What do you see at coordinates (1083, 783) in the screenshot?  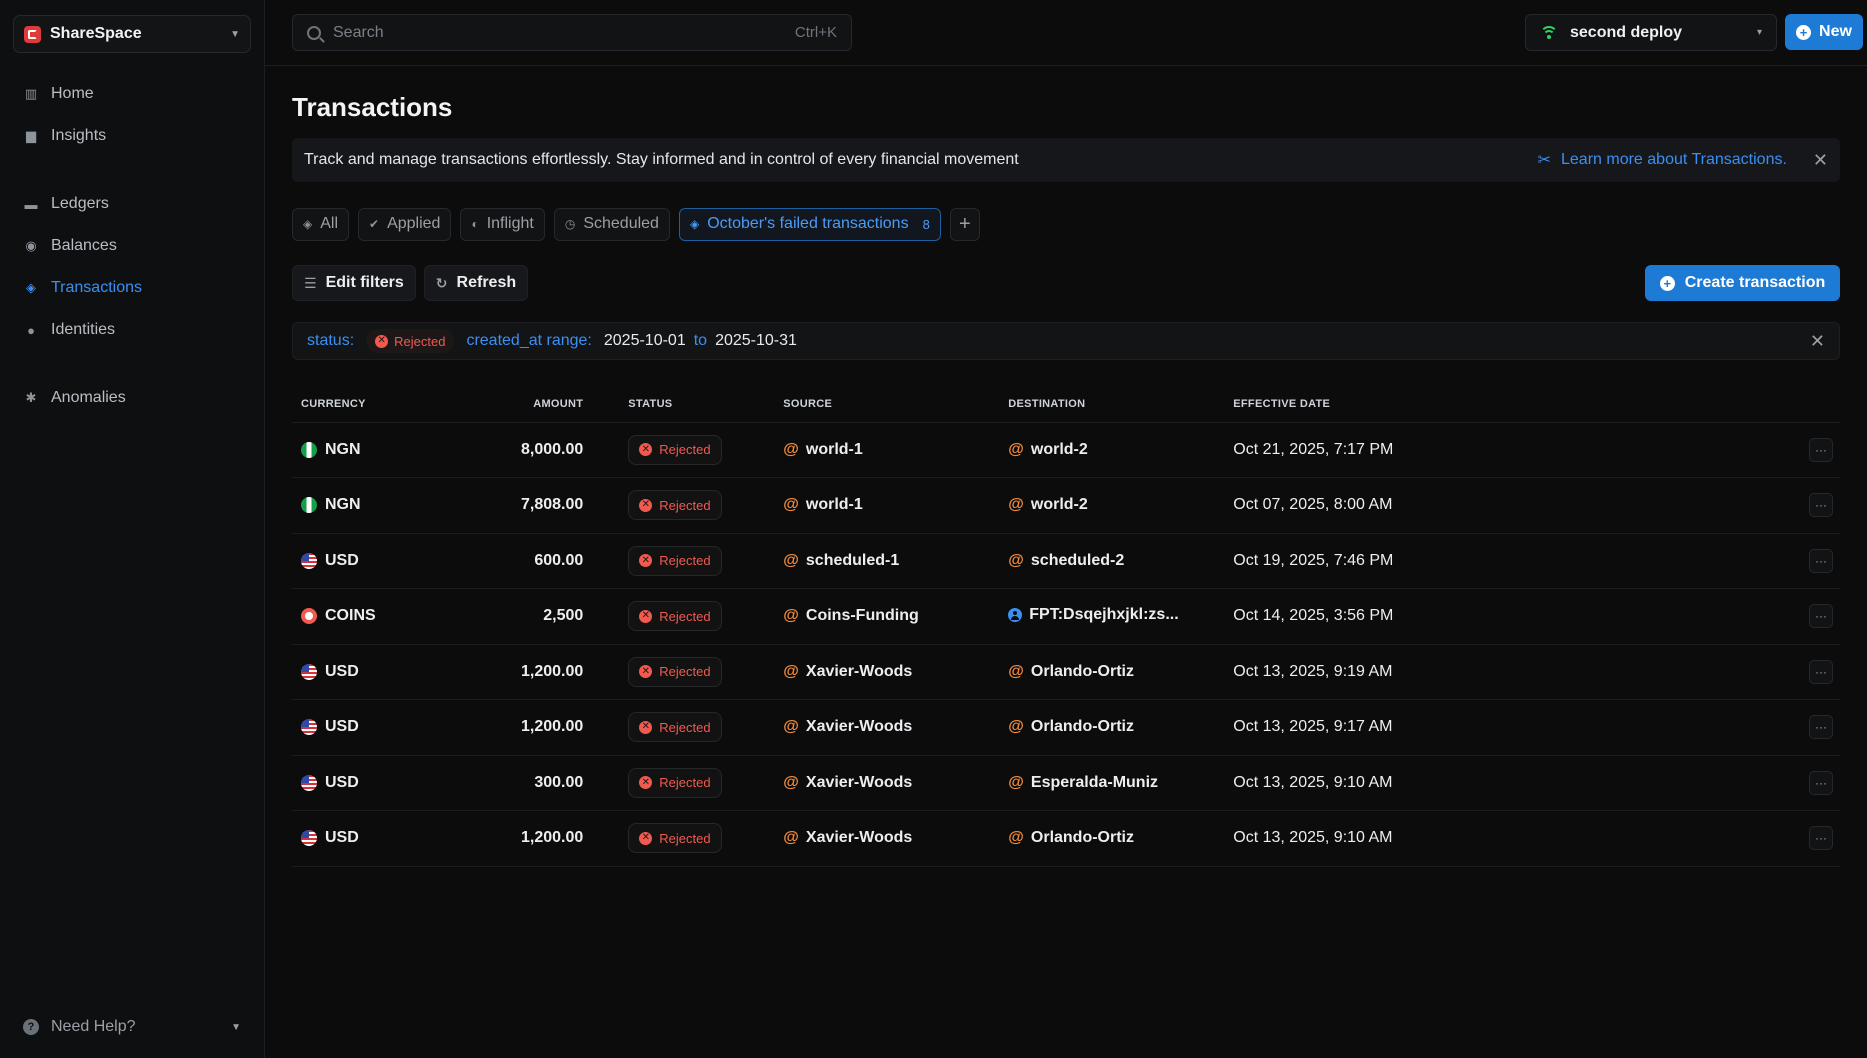 I see `destination-account: @ Esperalda-Muniz` at bounding box center [1083, 783].